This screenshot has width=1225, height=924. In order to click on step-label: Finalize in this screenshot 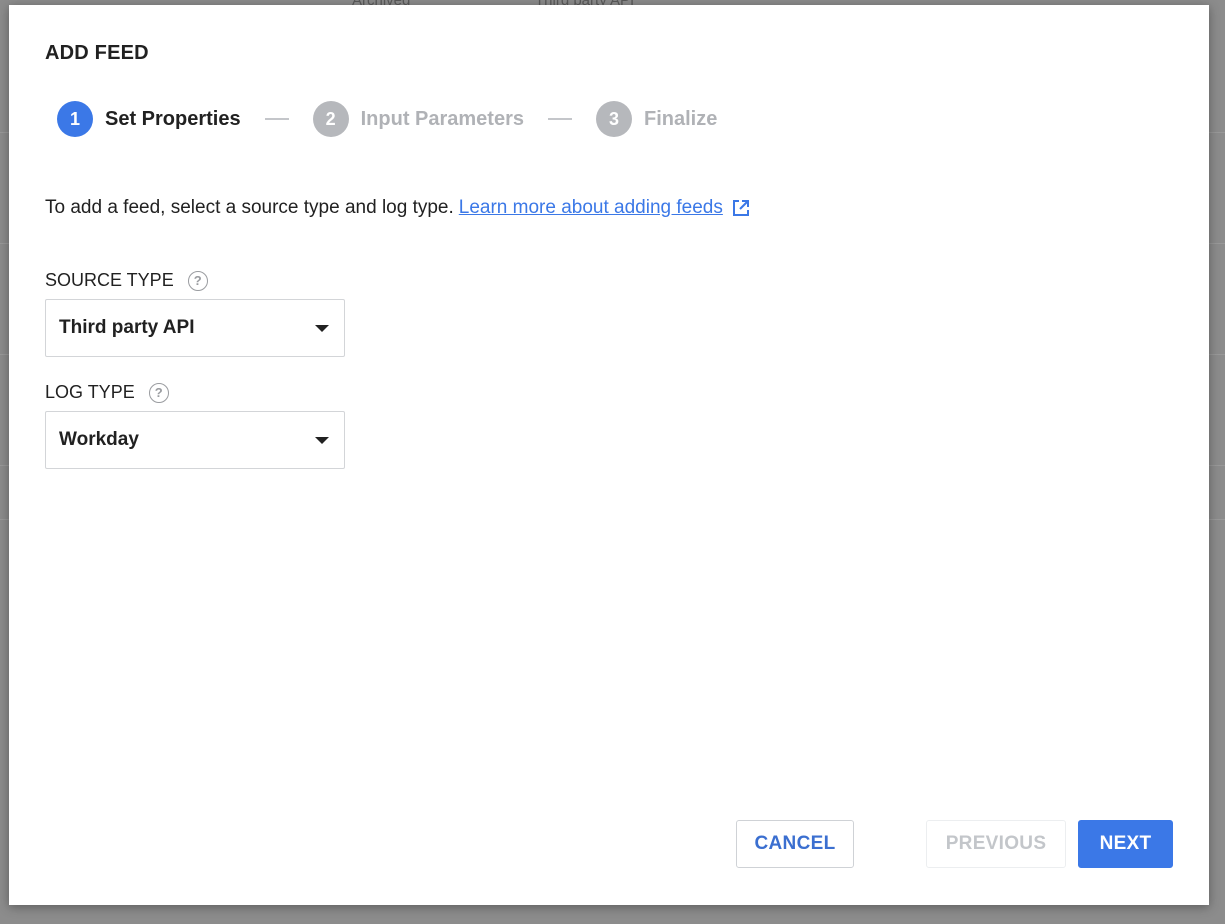, I will do `click(681, 118)`.